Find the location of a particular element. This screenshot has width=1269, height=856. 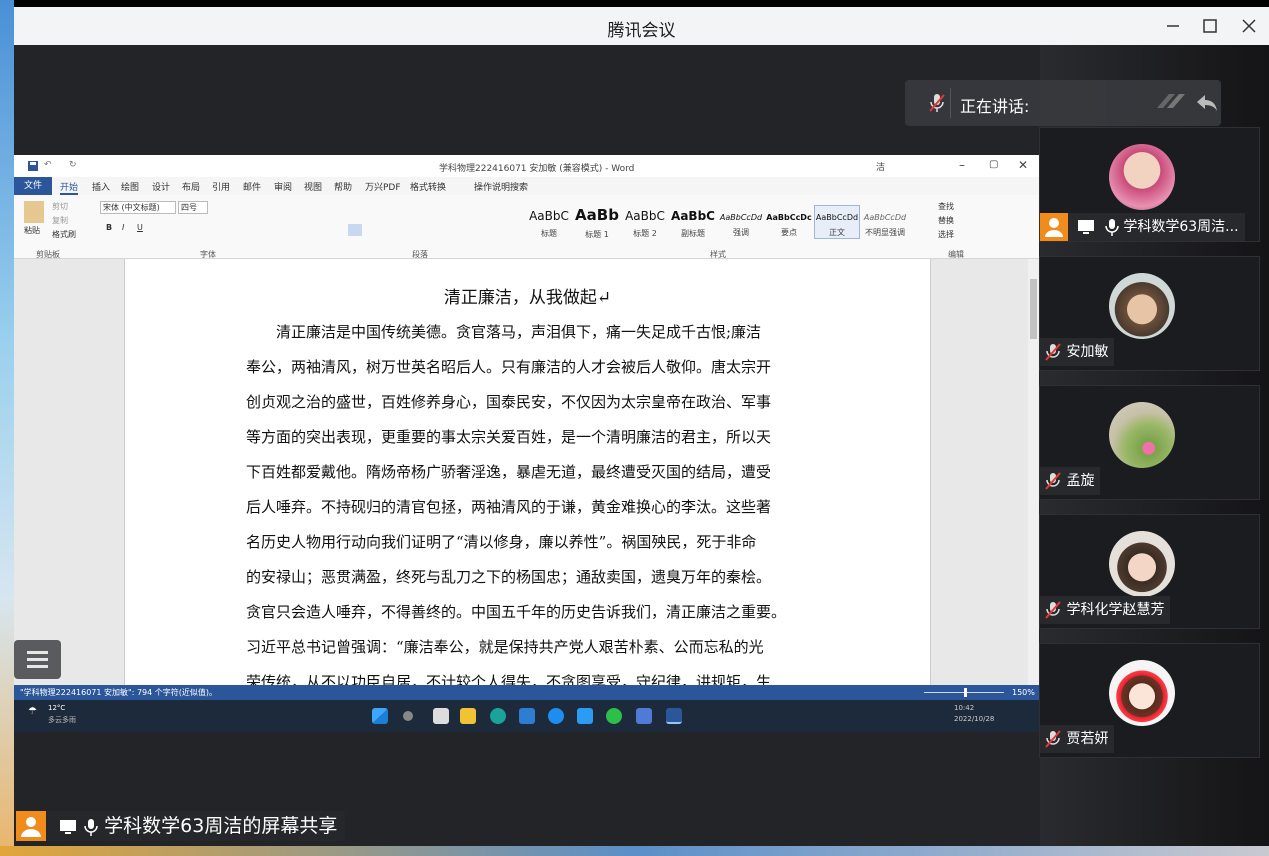

tab-view: 视图 is located at coordinates (313, 186).